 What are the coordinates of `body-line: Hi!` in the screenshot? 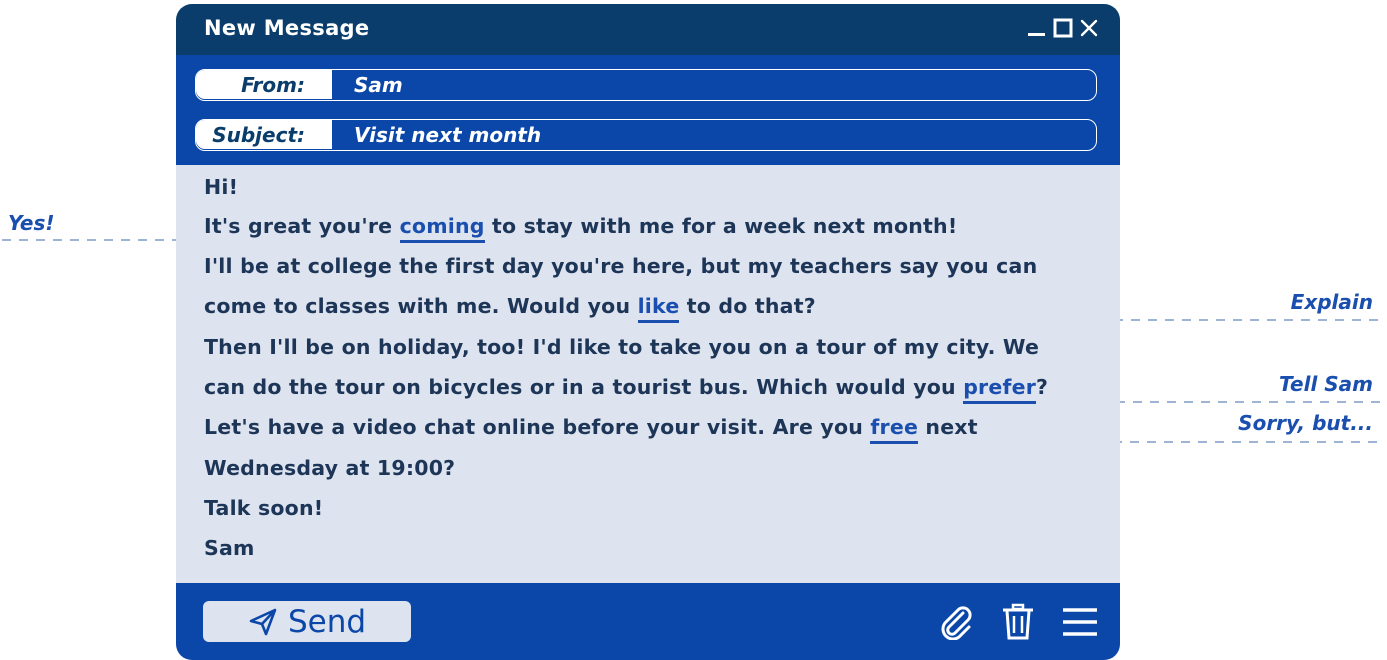 It's located at (221, 187).